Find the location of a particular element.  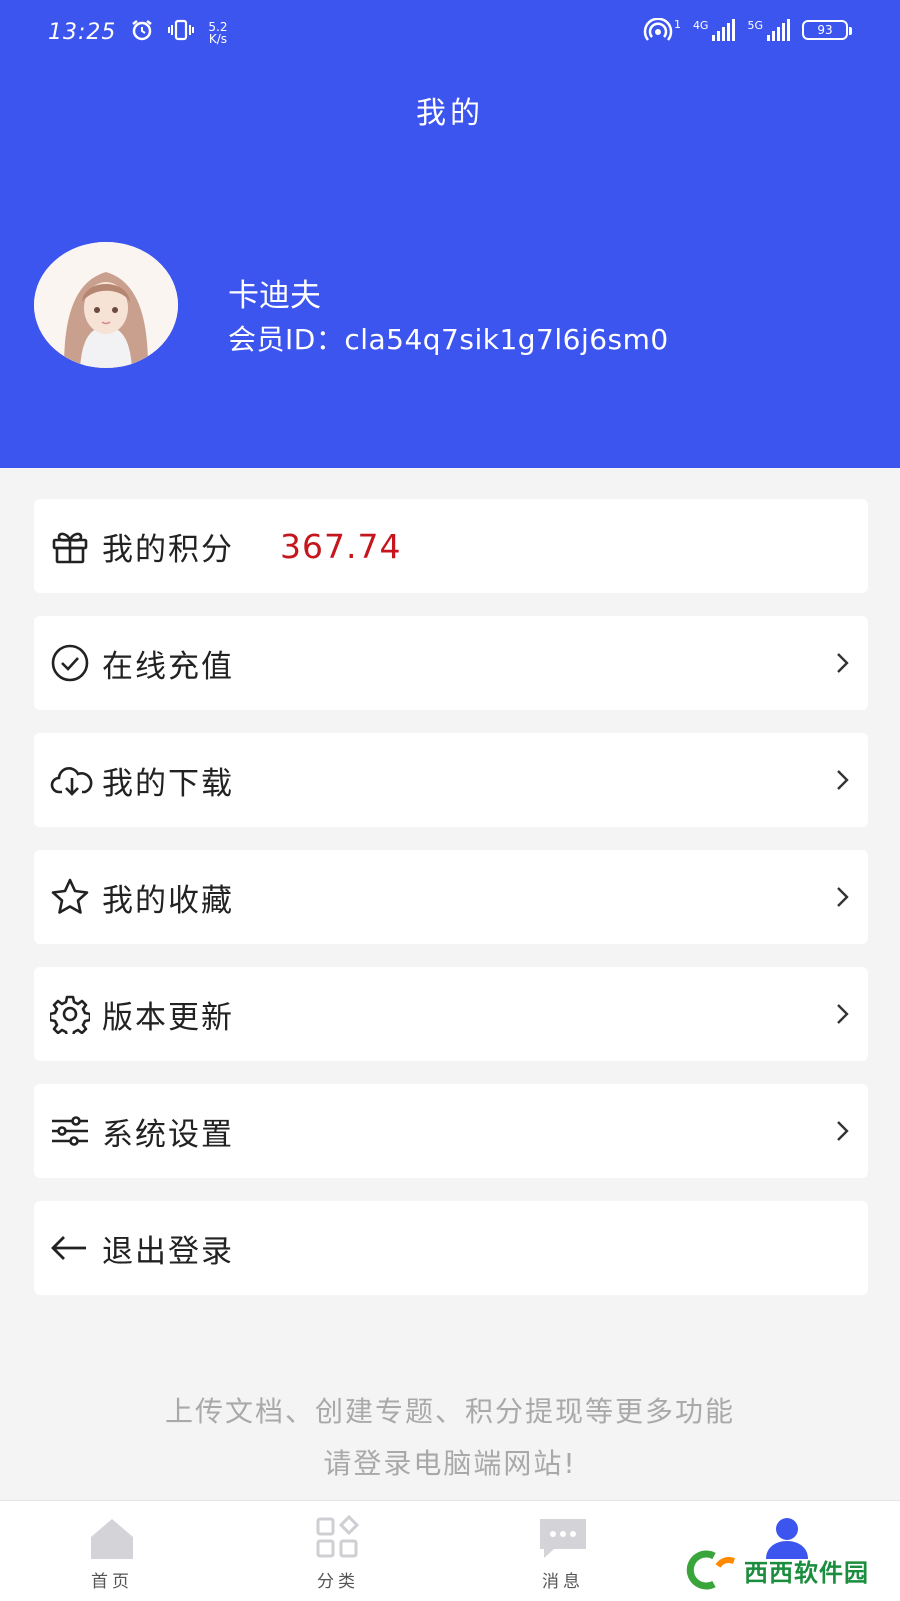

user-name: 卡迪夫 is located at coordinates (274, 296).